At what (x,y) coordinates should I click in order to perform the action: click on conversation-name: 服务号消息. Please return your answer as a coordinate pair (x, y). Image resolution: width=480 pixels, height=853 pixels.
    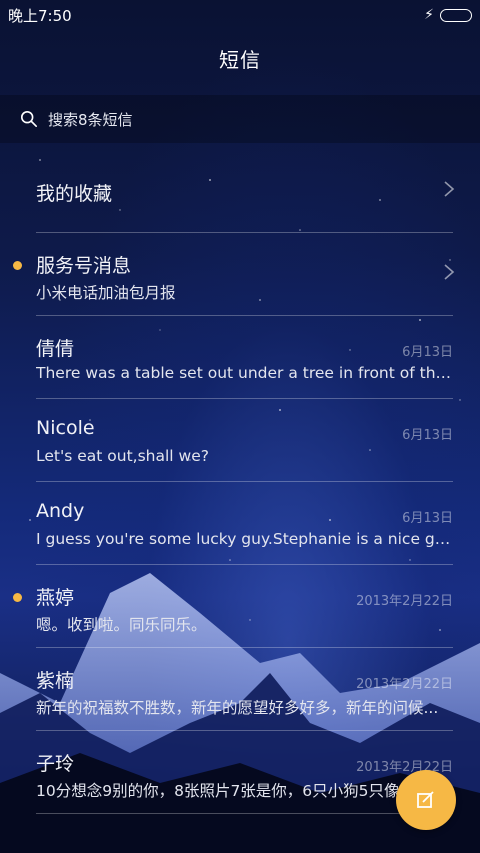
    Looking at the image, I should click on (84, 266).